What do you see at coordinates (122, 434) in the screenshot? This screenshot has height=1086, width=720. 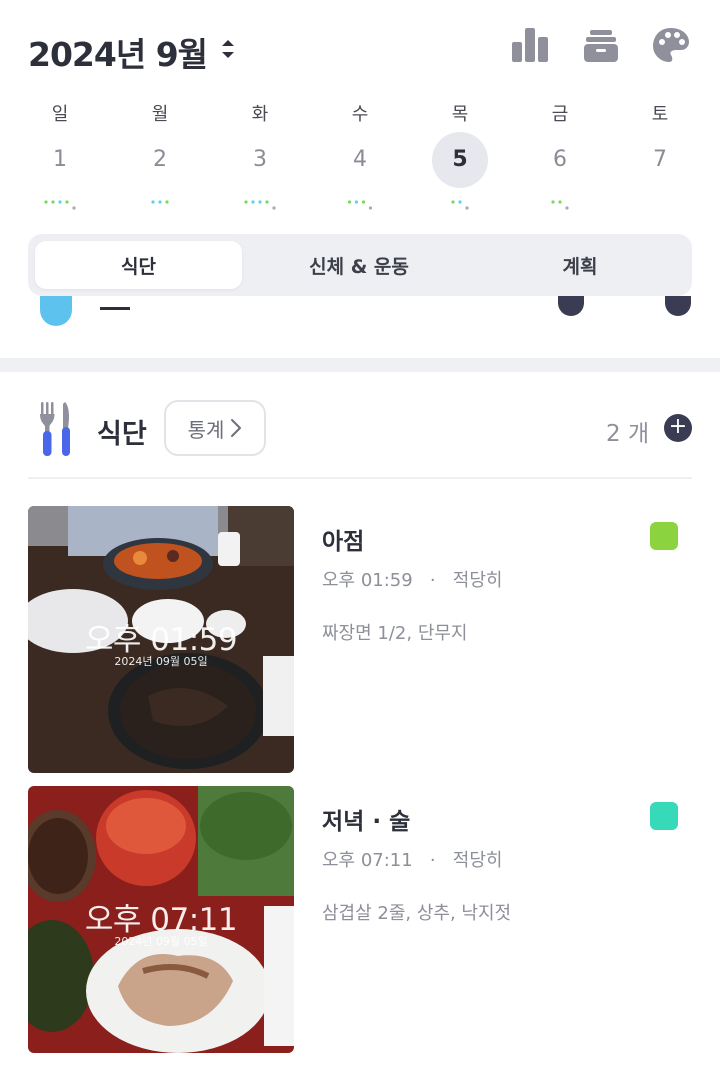 I see `diet-title: 식단` at bounding box center [122, 434].